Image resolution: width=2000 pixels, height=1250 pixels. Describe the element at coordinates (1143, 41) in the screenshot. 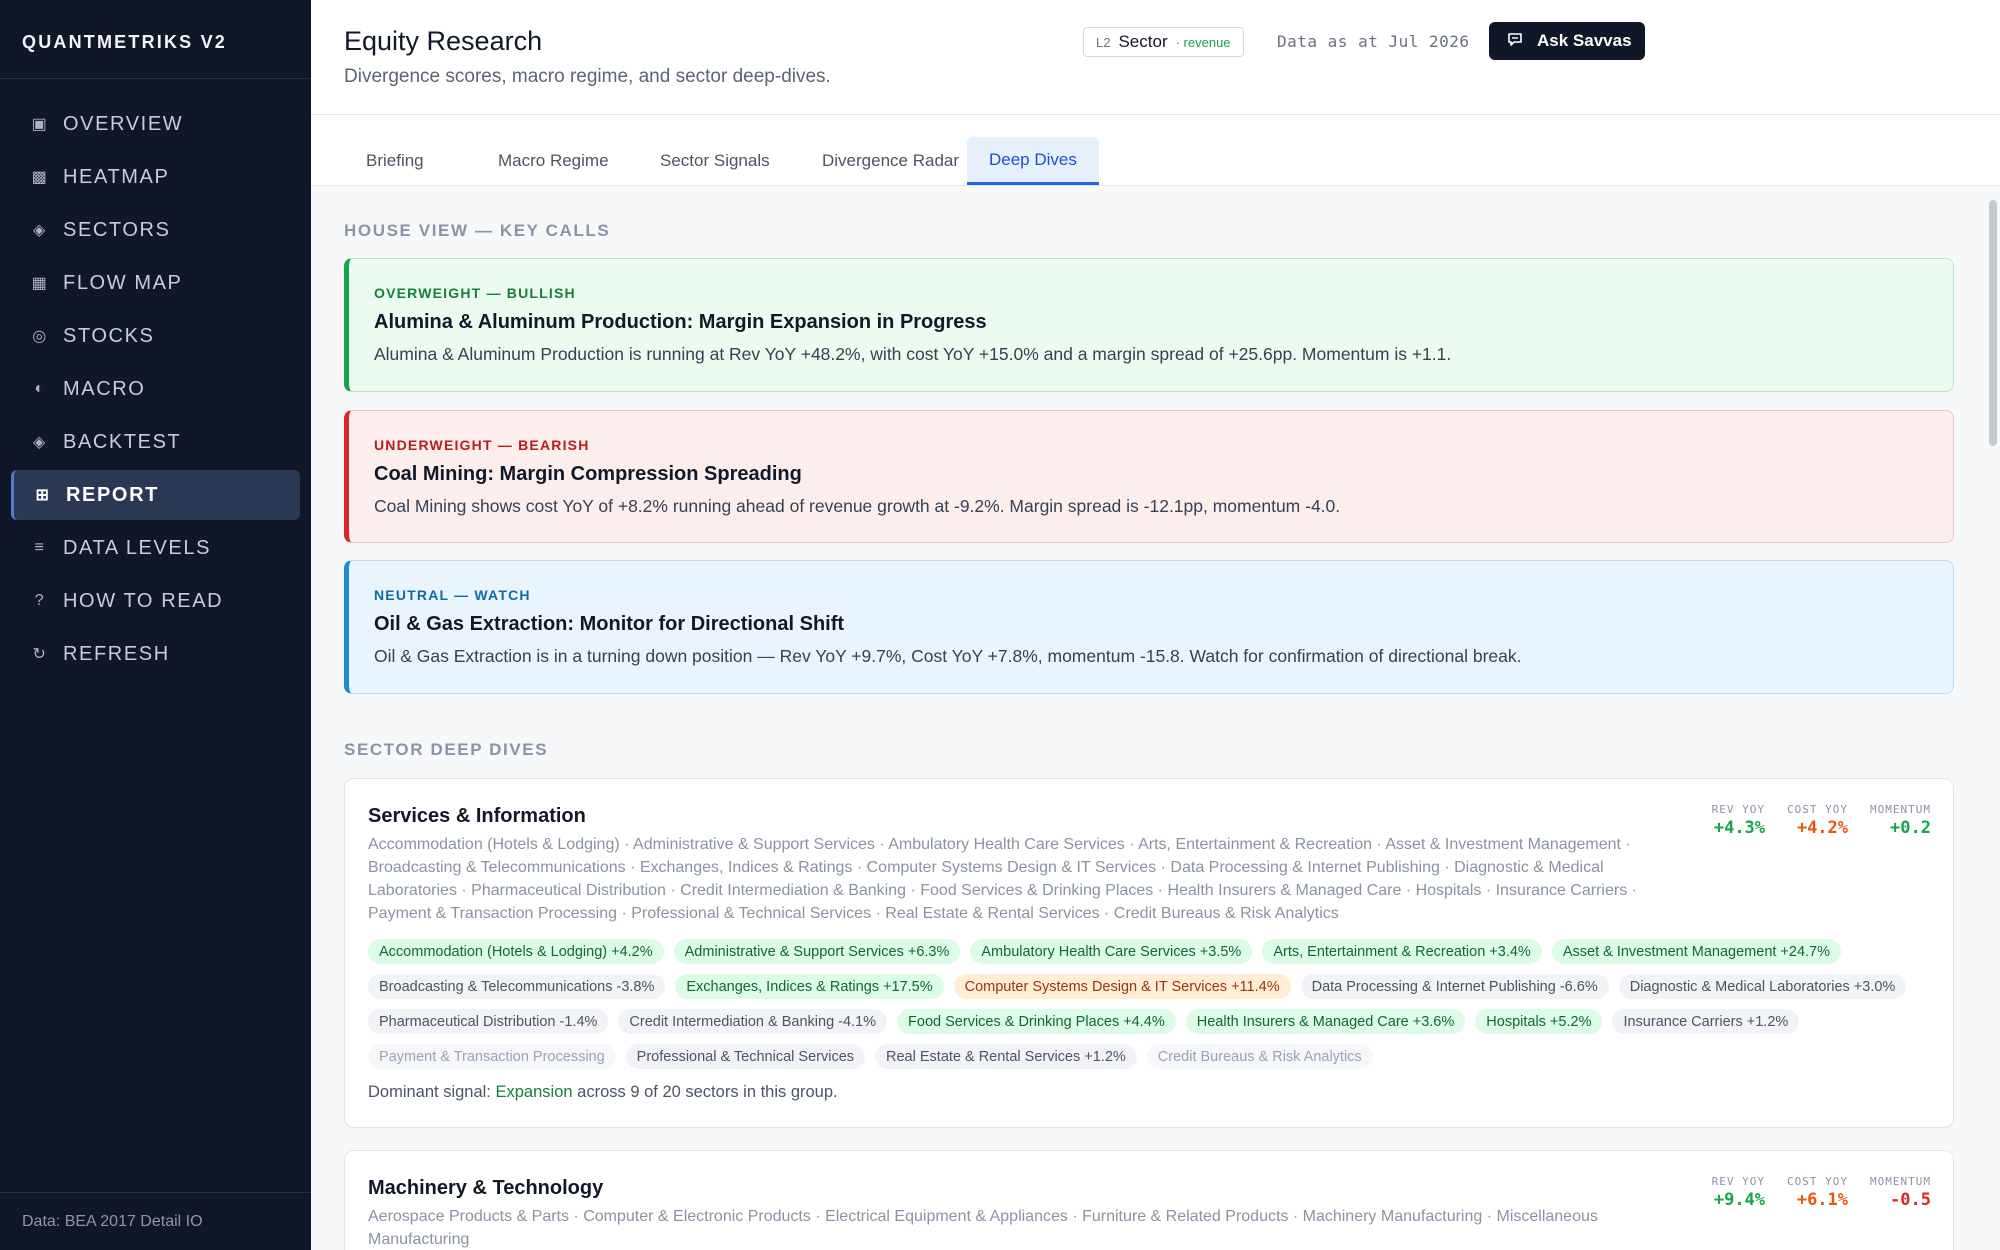

I see `level-name: Sector` at that location.